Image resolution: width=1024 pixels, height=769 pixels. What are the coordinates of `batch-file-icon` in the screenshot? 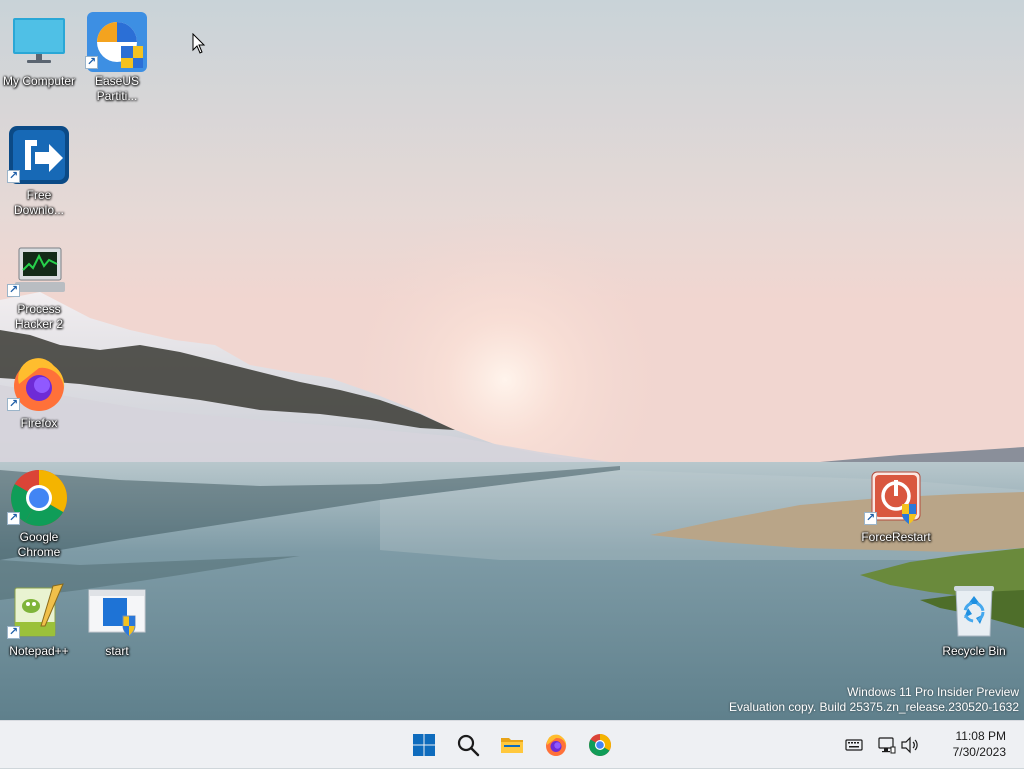 It's located at (117, 613).